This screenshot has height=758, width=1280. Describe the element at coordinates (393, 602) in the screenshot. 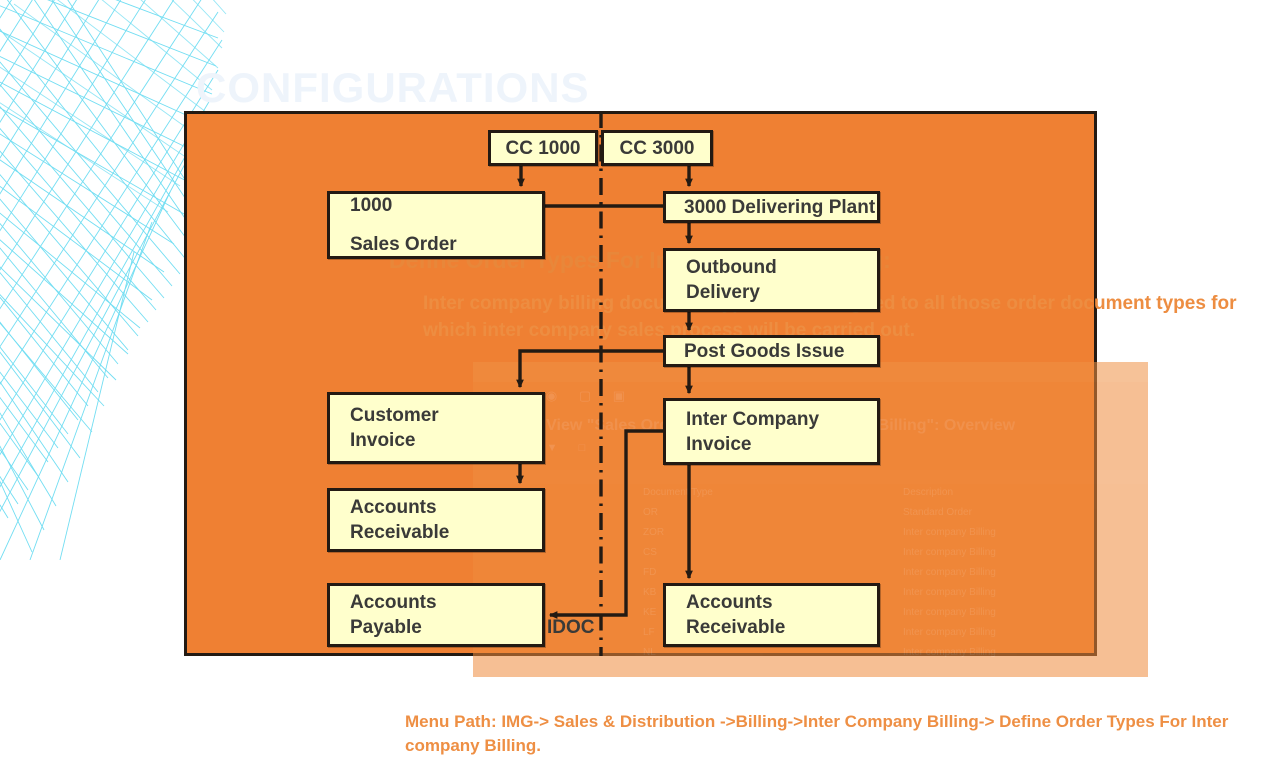

I see `node-accounts-payable-line1: Accounts` at that location.